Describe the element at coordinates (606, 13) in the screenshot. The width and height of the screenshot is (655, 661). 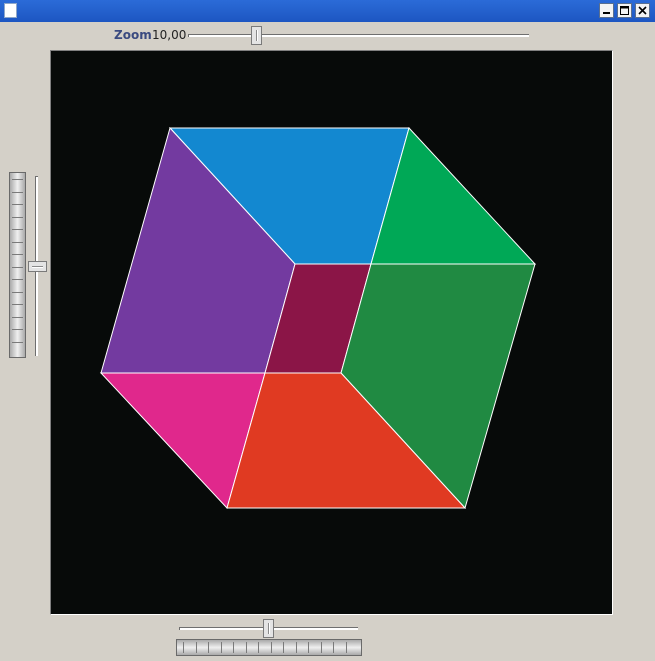
I see `minimize-icon` at that location.